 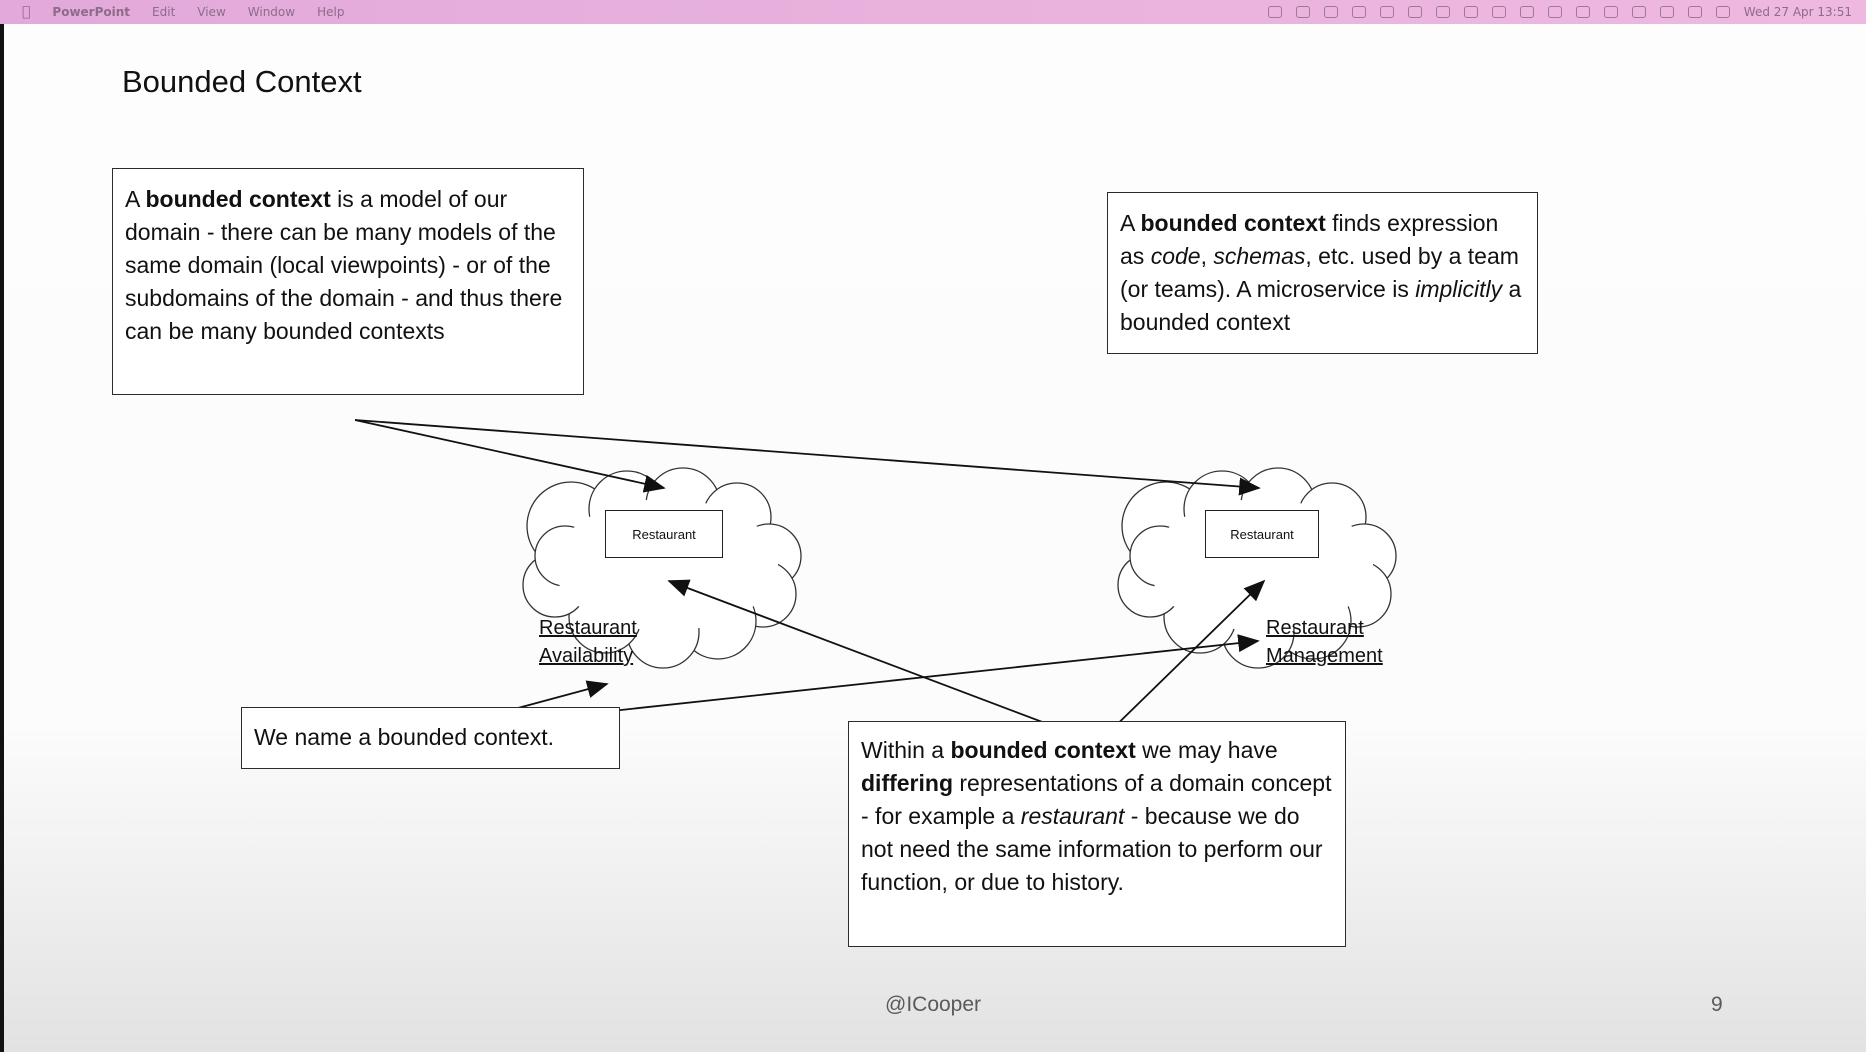 What do you see at coordinates (586, 656) in the screenshot?
I see `context-label-line: Availability` at bounding box center [586, 656].